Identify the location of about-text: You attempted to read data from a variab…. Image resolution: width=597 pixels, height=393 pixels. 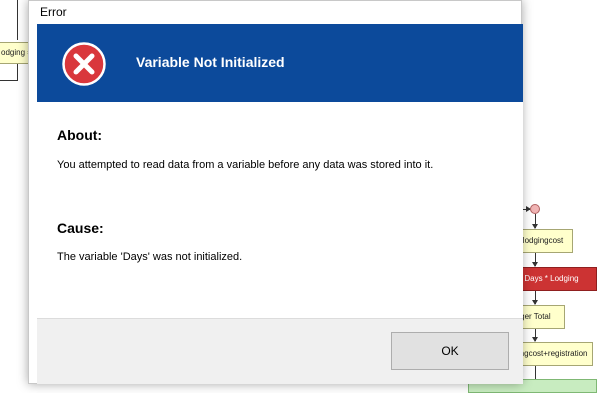
(245, 165).